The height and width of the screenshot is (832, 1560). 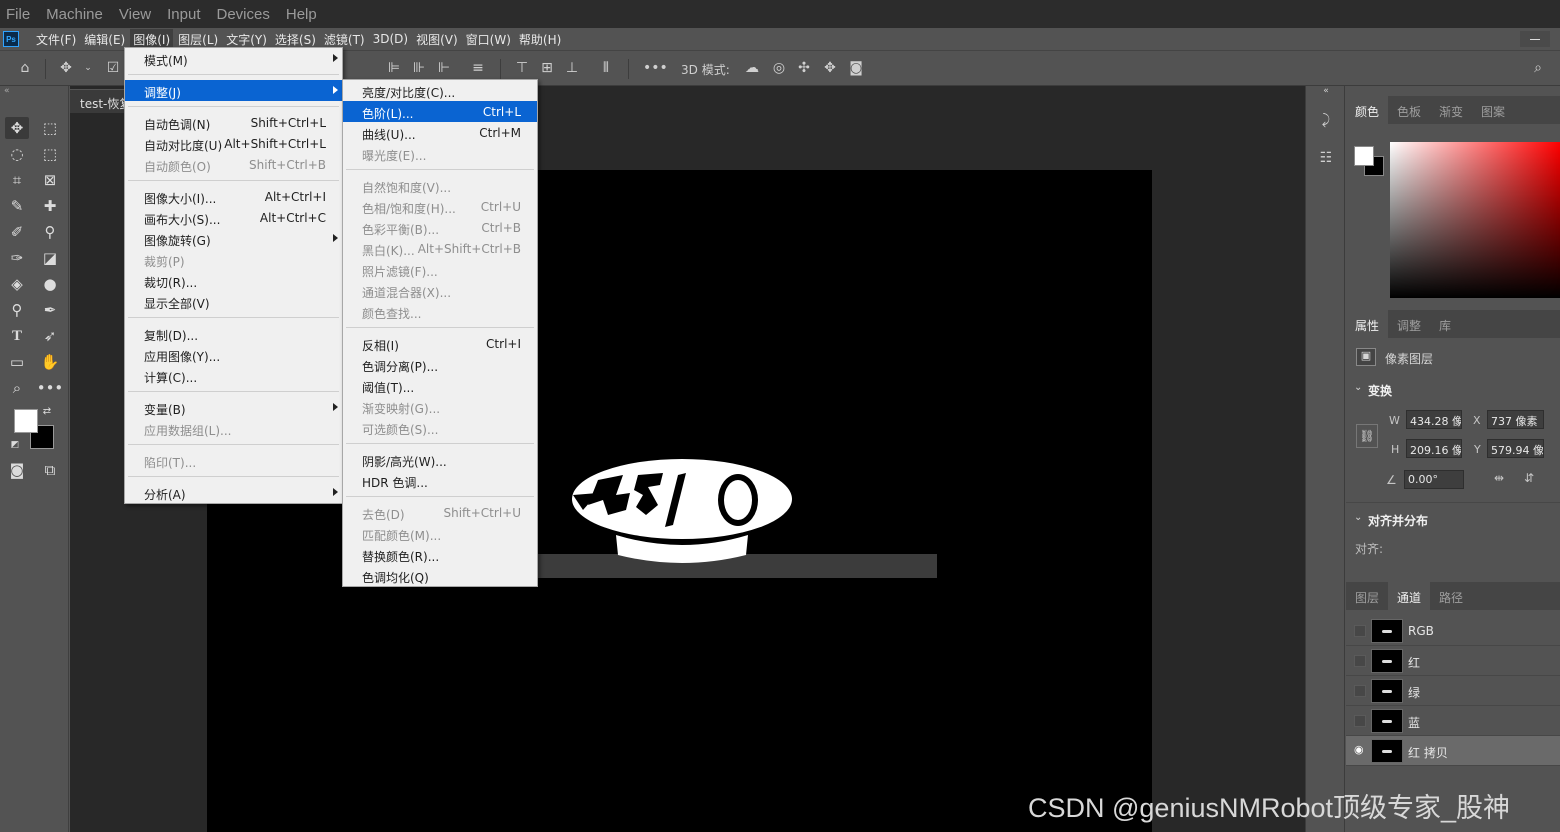 What do you see at coordinates (50, 206) in the screenshot?
I see `healing-brush-icon: ✚` at bounding box center [50, 206].